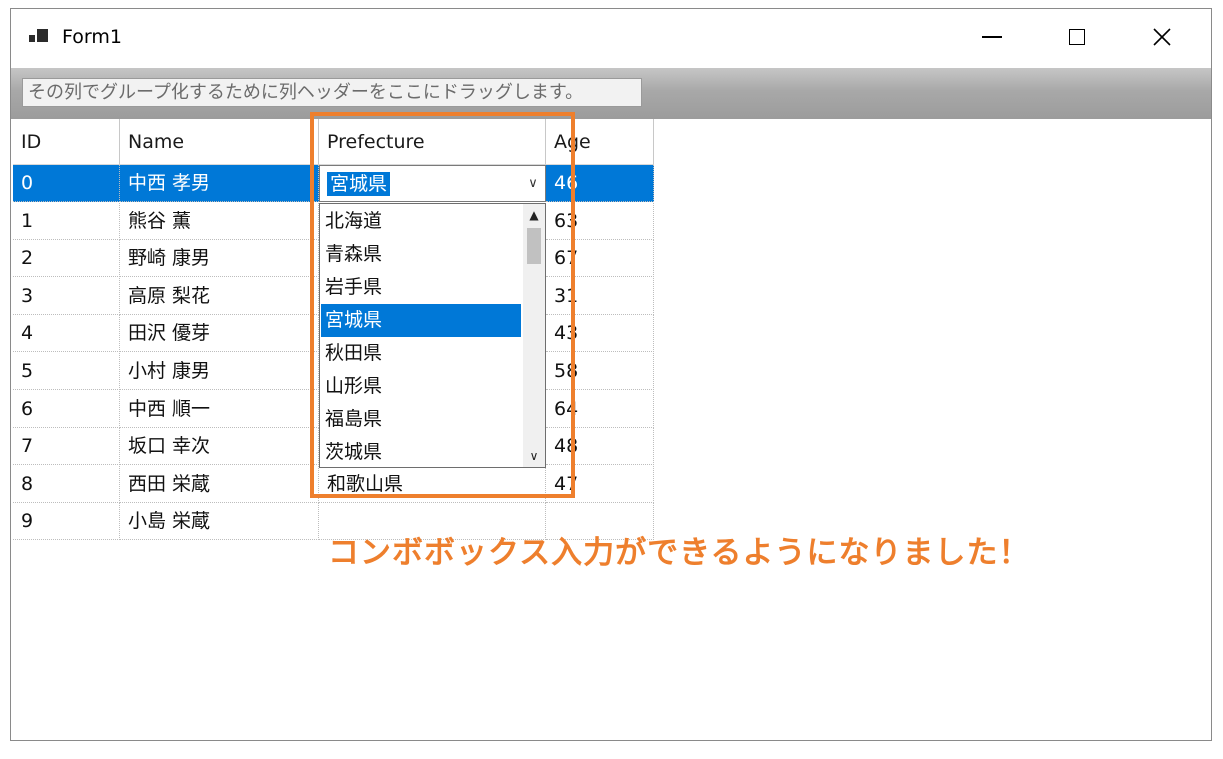 This screenshot has height=759, width=1223. I want to click on cell-name: 高原 梨花, so click(219, 296).